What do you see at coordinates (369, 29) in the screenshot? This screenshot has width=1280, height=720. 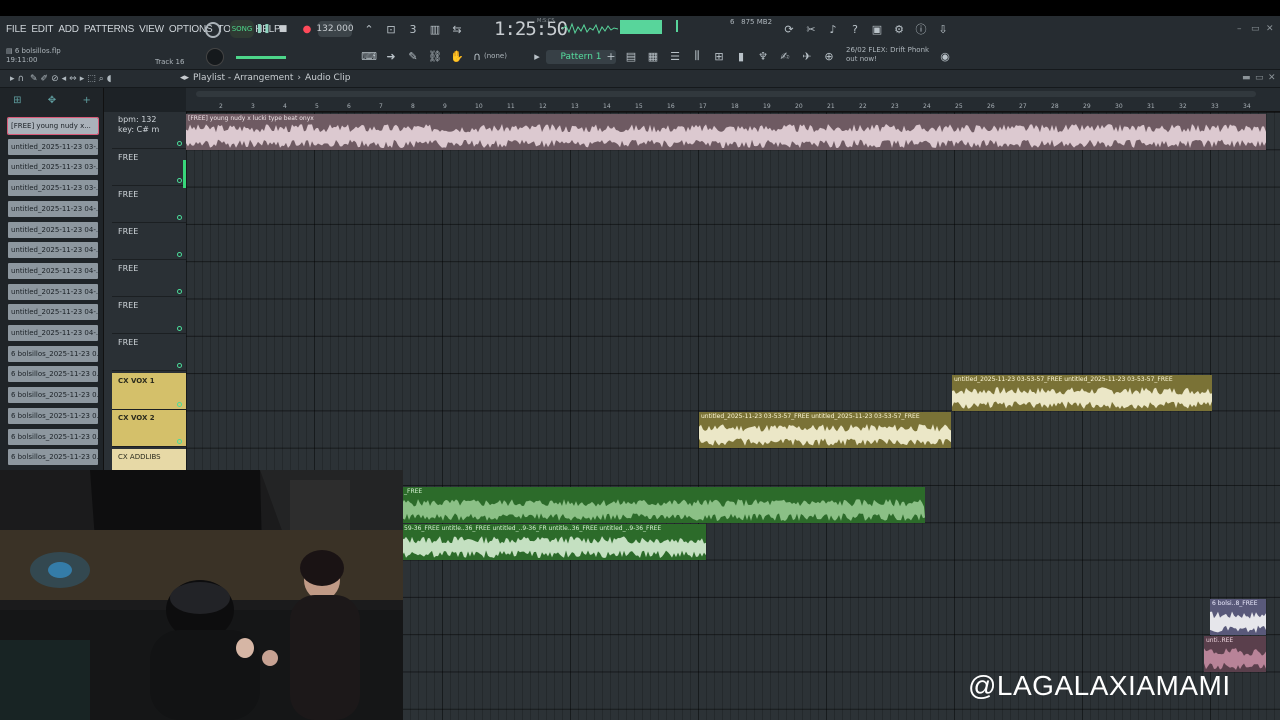 I see `metronome-icon: ⌃` at bounding box center [369, 29].